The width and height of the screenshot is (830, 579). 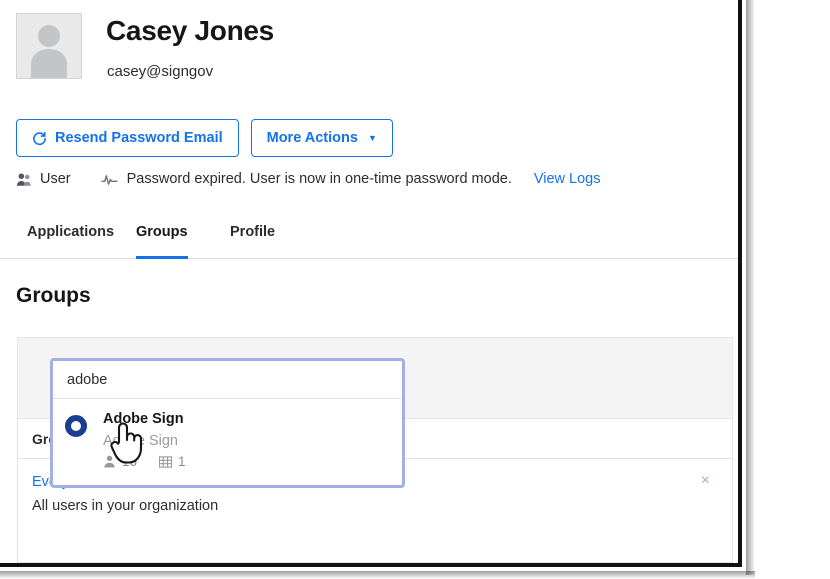 What do you see at coordinates (162, 257) in the screenshot?
I see `tab-underline` at bounding box center [162, 257].